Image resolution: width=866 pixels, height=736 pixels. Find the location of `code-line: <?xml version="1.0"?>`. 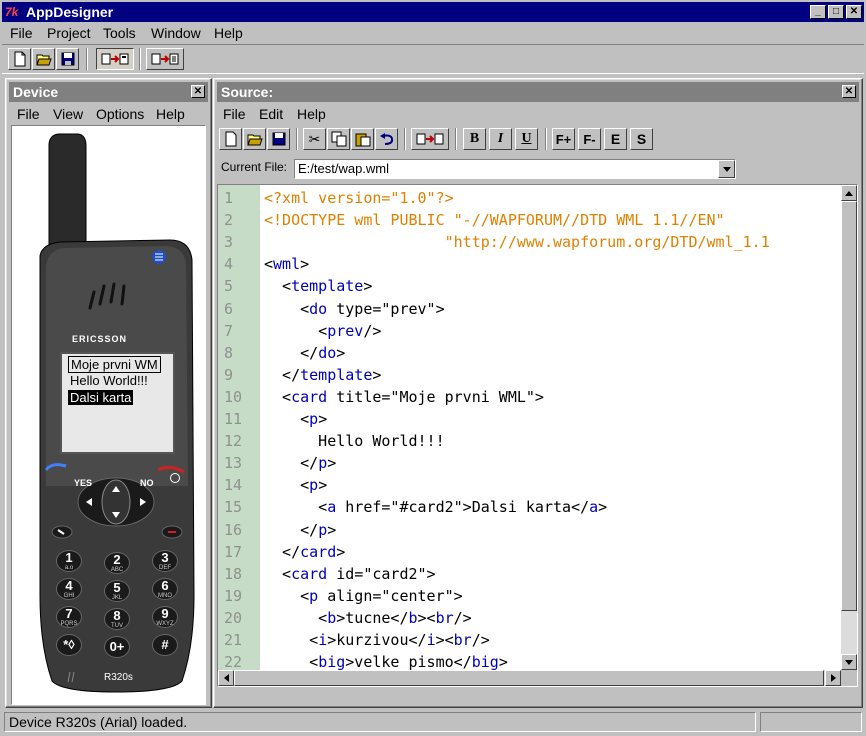

code-line: <?xml version="1.0"?> is located at coordinates (359, 198).